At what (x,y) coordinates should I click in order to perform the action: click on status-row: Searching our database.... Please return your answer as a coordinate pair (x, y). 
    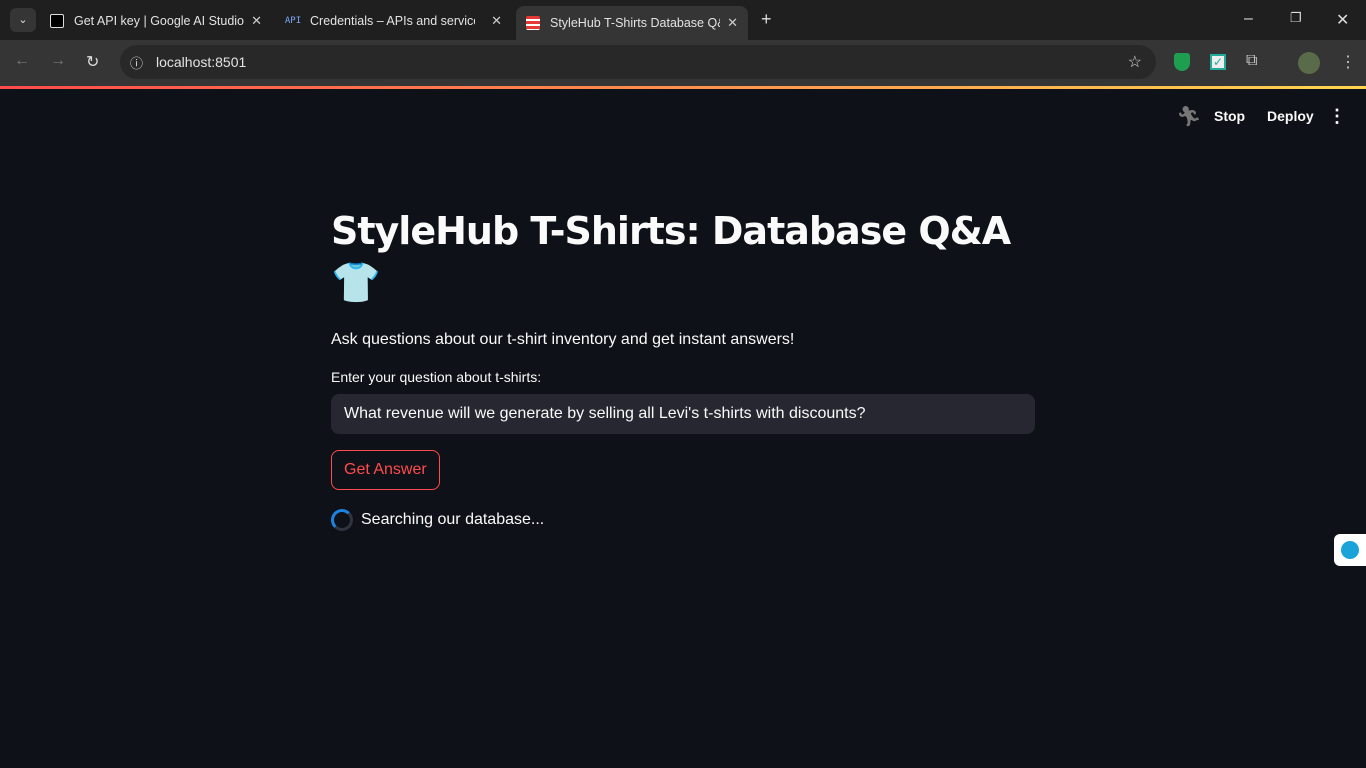
    Looking at the image, I should click on (683, 520).